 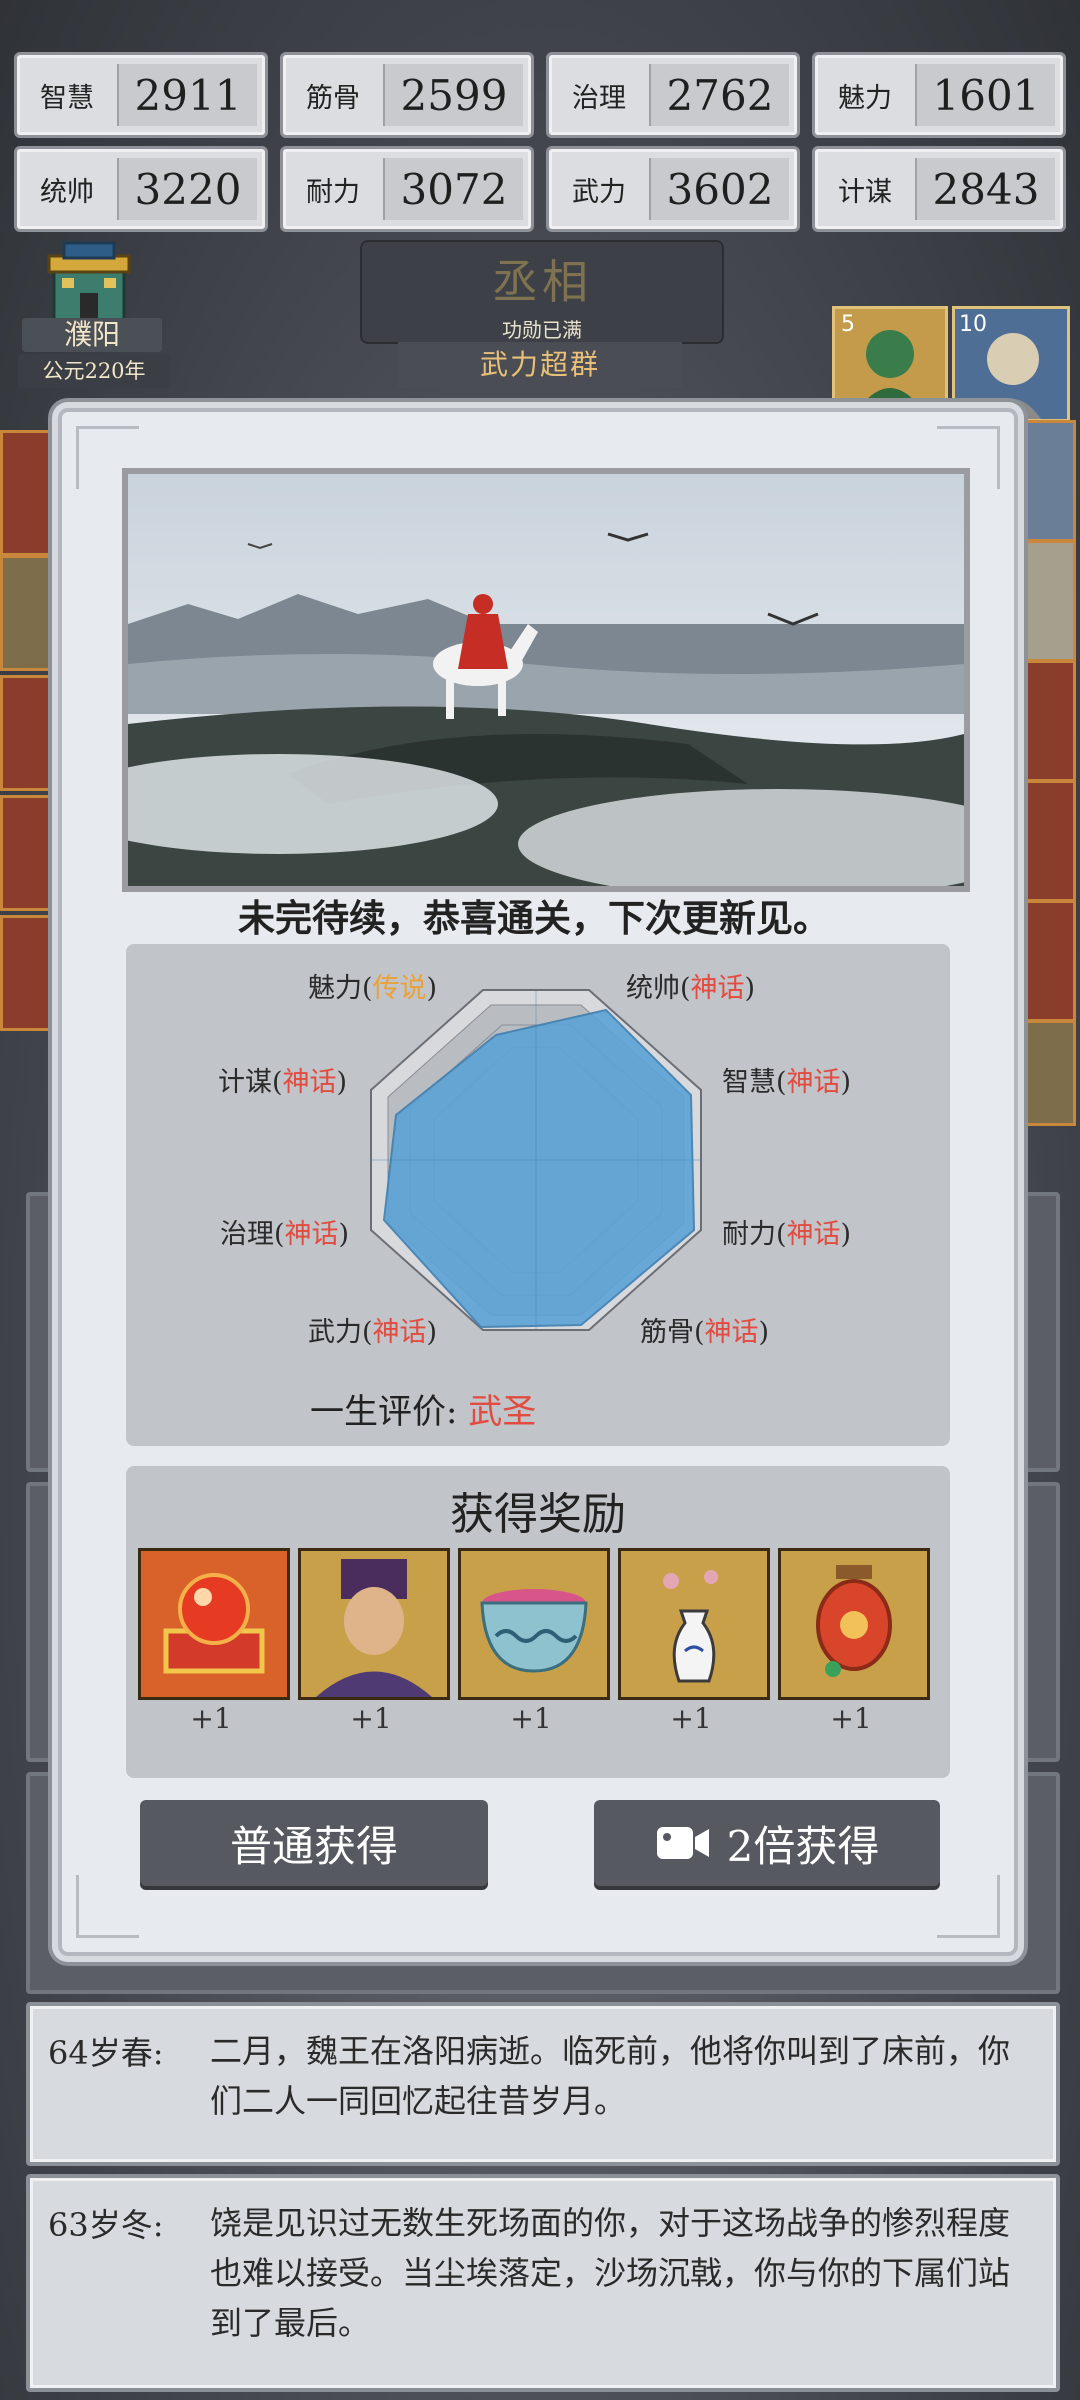 What do you see at coordinates (749, 1082) in the screenshot?
I see `attr-name: 智慧` at bounding box center [749, 1082].